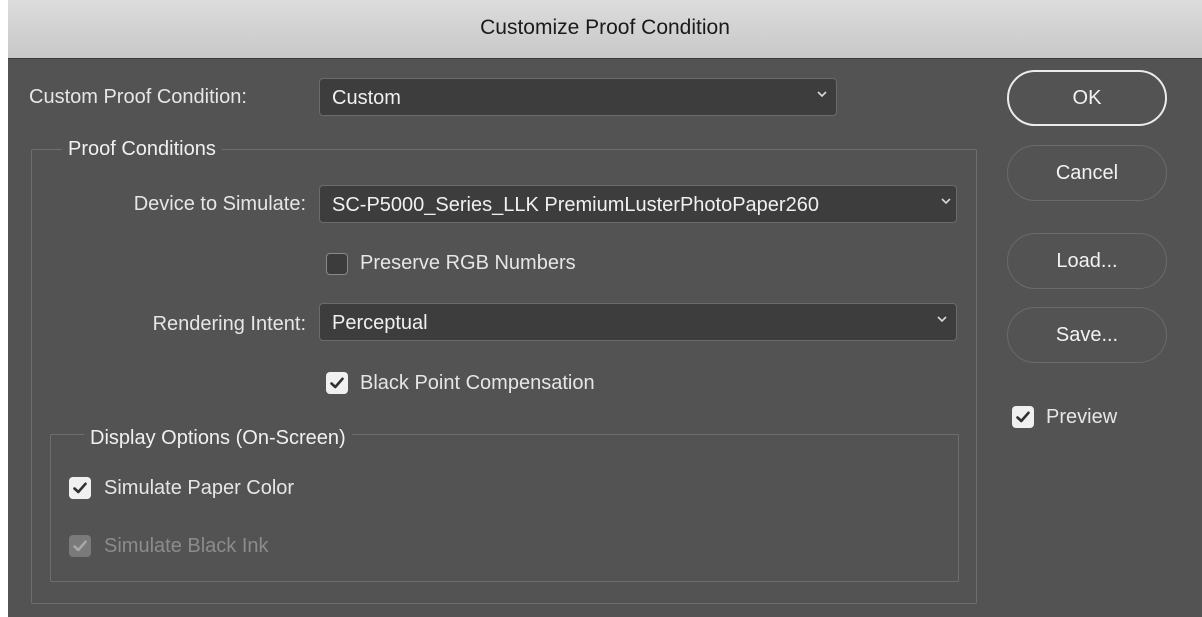 This screenshot has height=617, width=1202. I want to click on preserve-rgb-label: Preserve RGB Numbers, so click(468, 263).